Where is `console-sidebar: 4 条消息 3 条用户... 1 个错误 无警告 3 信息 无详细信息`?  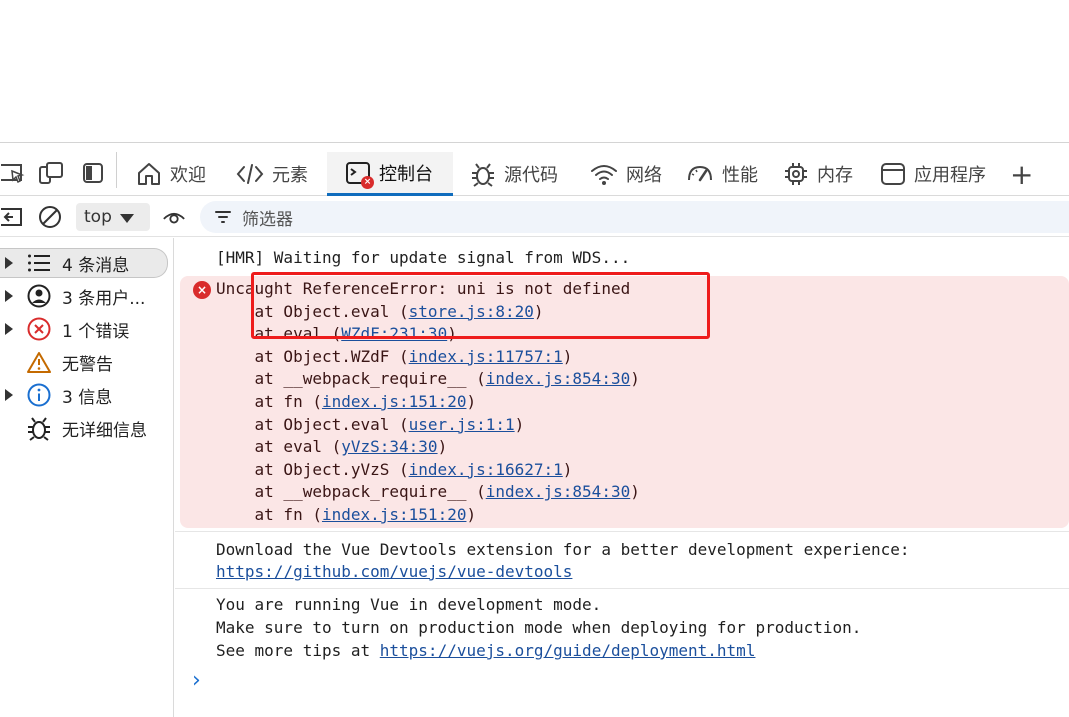
console-sidebar: 4 条消息 3 条用户... 1 个错误 无警告 3 信息 无详细信息 is located at coordinates (87, 477).